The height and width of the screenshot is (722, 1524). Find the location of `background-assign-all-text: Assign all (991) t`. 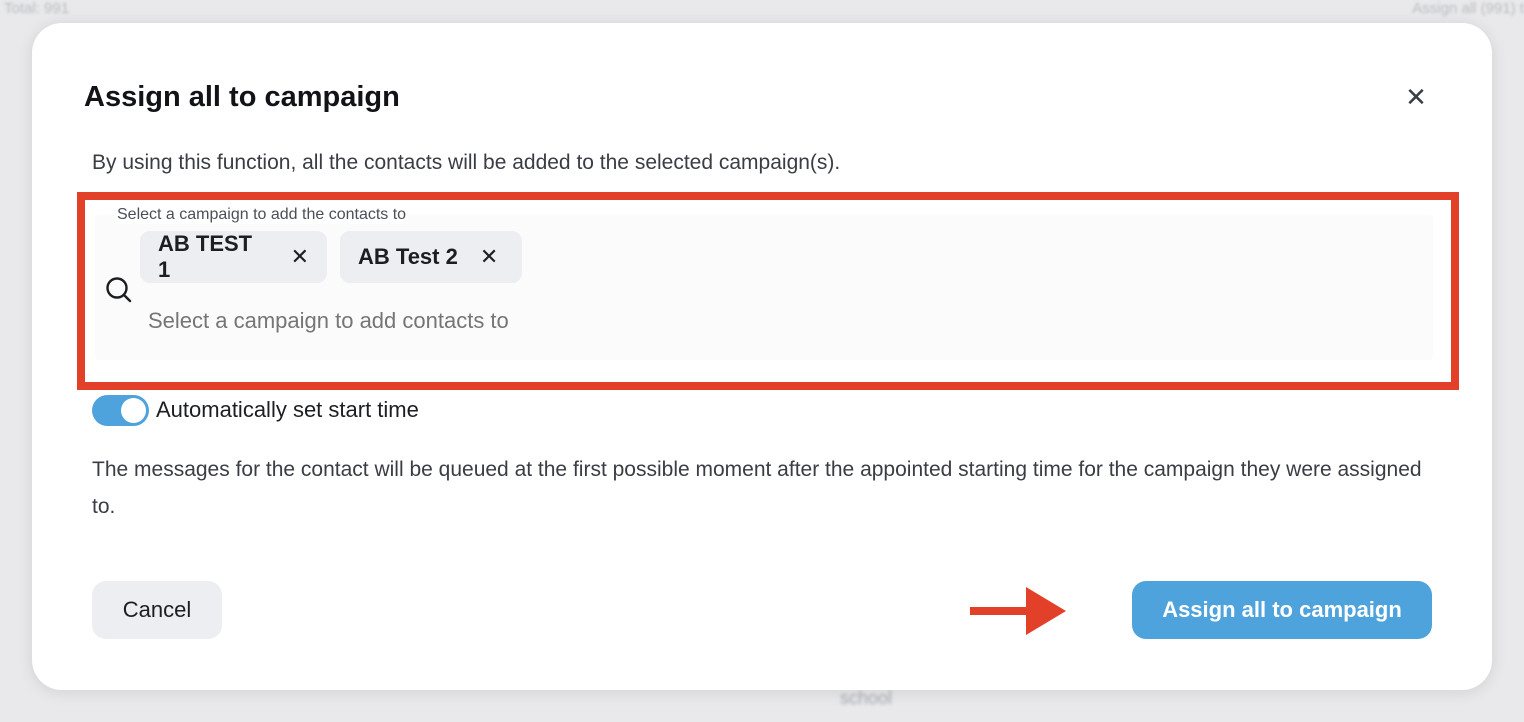

background-assign-all-text: Assign all (991) t is located at coordinates (1468, 8).